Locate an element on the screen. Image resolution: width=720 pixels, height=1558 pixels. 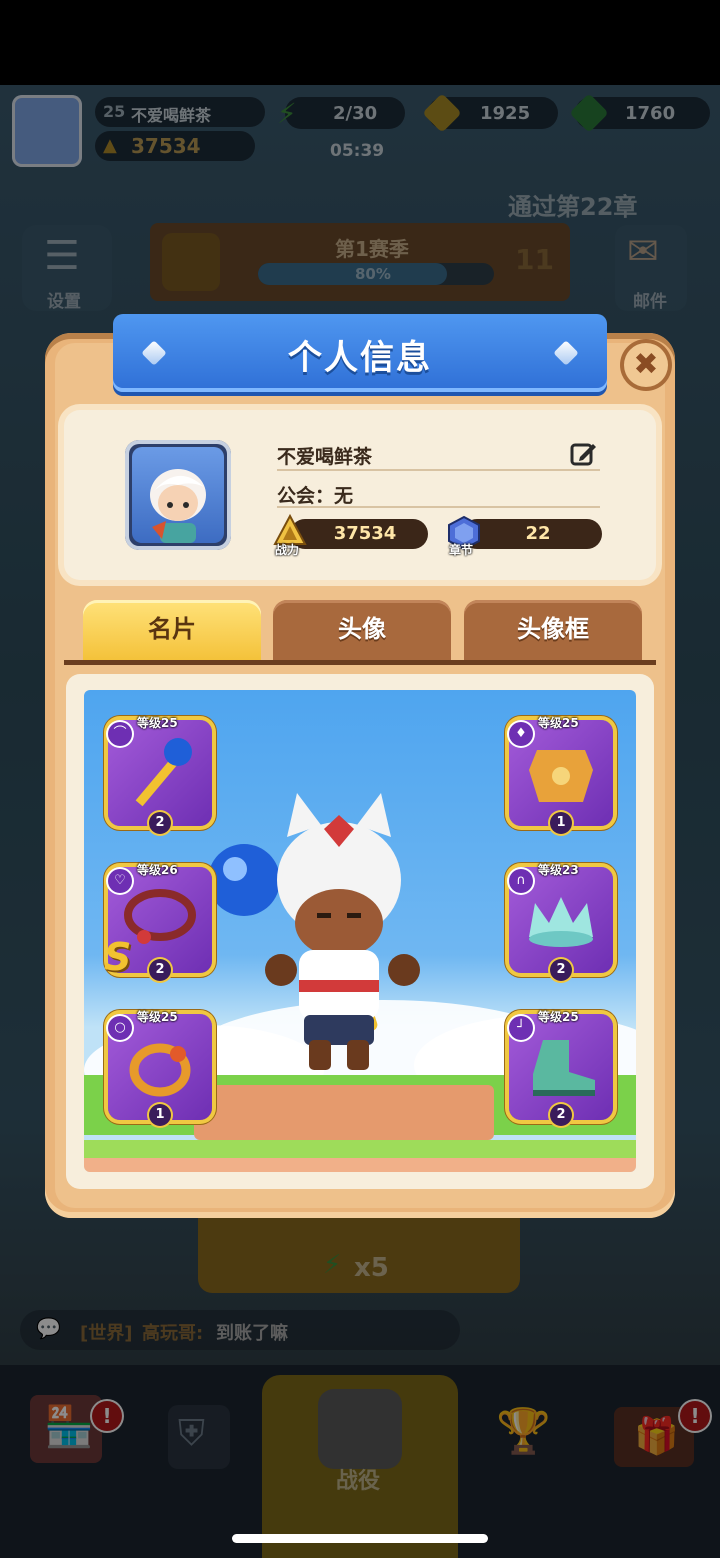
avatar is located at coordinates (178, 495).